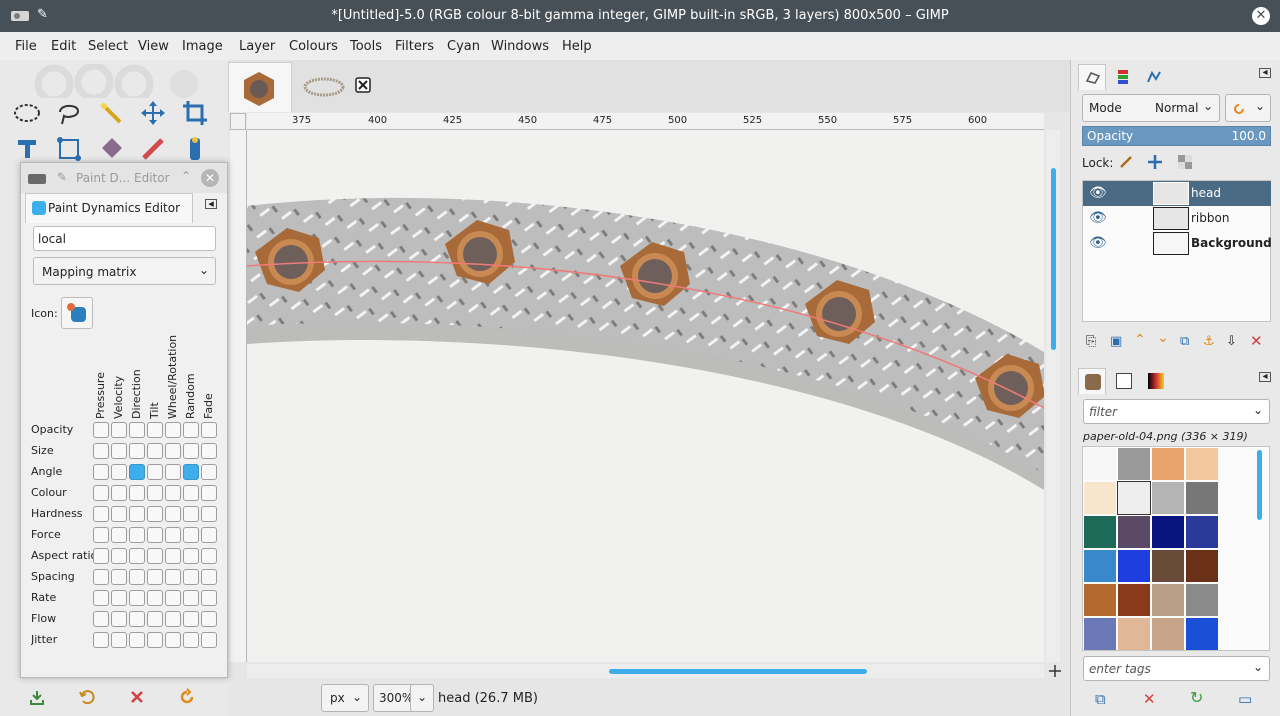 The height and width of the screenshot is (716, 1280). I want to click on menu-image: Image, so click(202, 46).